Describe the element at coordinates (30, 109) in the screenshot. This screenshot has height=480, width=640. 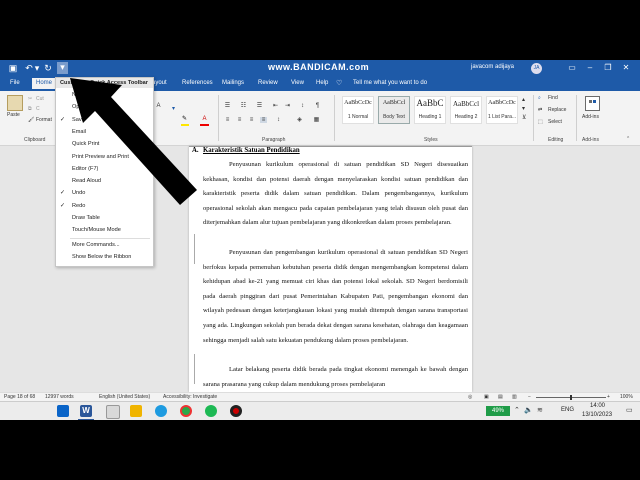
I see `copy-icon: ⧉` at that location.